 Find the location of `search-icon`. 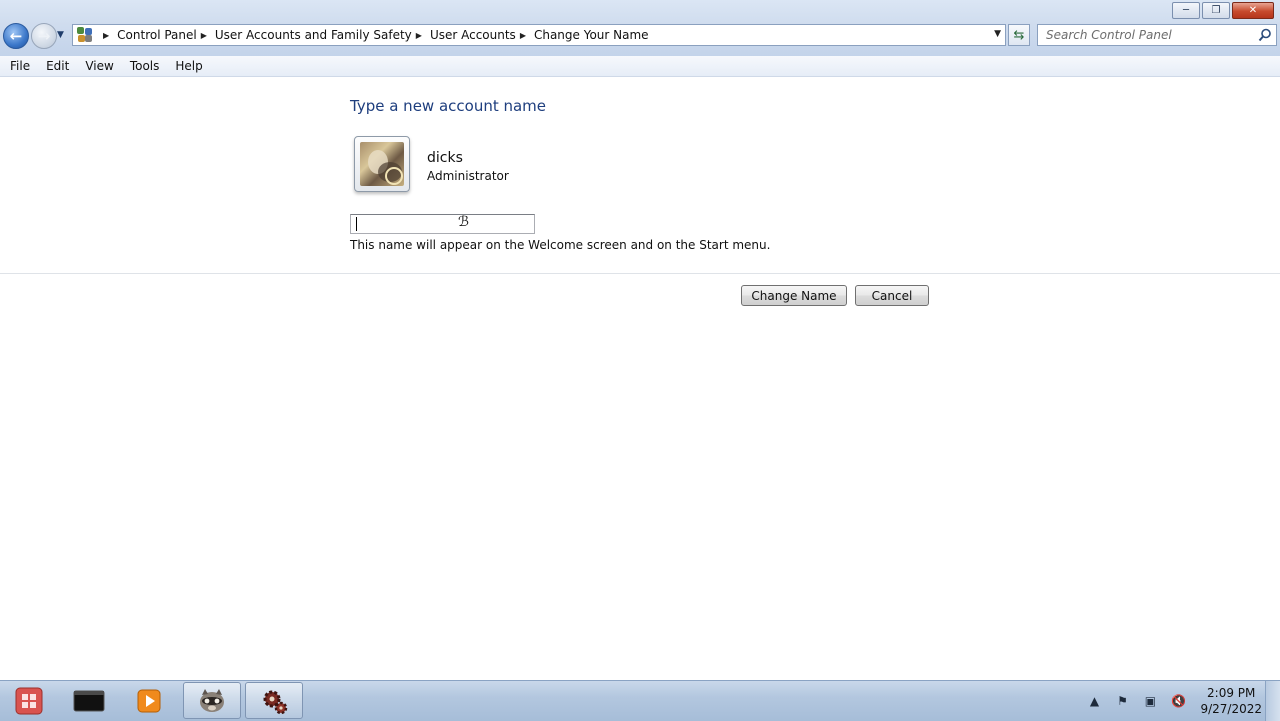

search-icon is located at coordinates (1265, 35).